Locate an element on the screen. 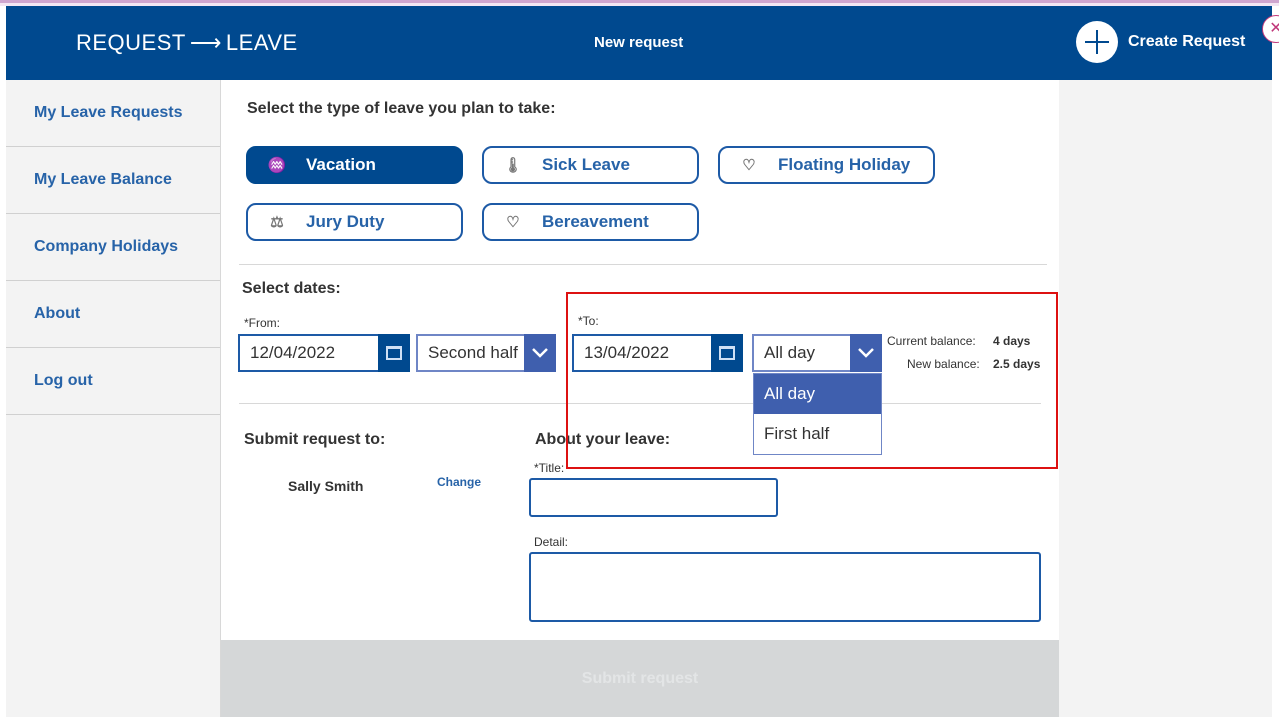 The width and height of the screenshot is (1279, 723). leave-option-sick-leave: 🌡 Sick Leave is located at coordinates (590, 165).